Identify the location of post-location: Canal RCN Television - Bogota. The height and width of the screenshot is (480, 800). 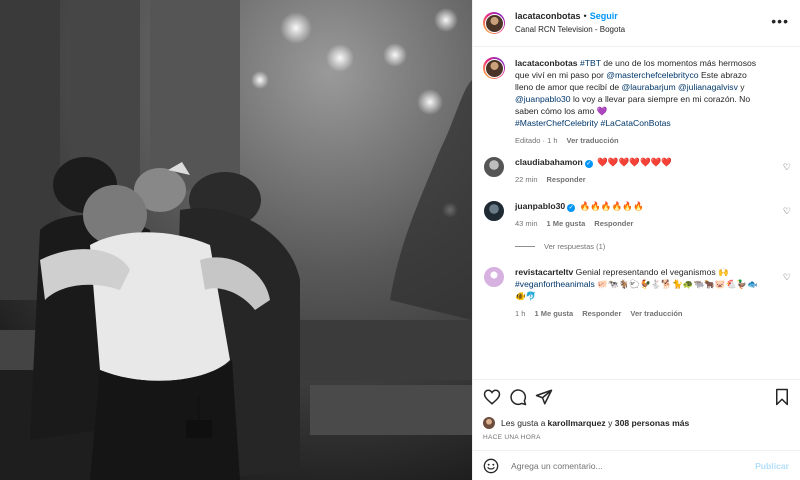
(570, 29).